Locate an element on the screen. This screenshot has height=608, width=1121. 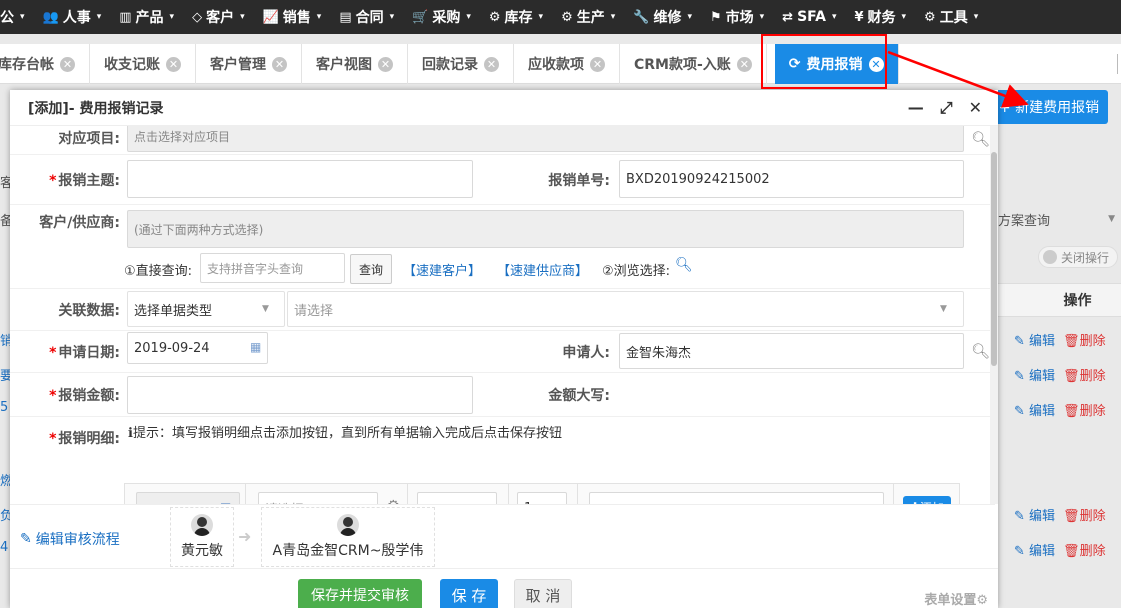
amount-input is located at coordinates (300, 395).